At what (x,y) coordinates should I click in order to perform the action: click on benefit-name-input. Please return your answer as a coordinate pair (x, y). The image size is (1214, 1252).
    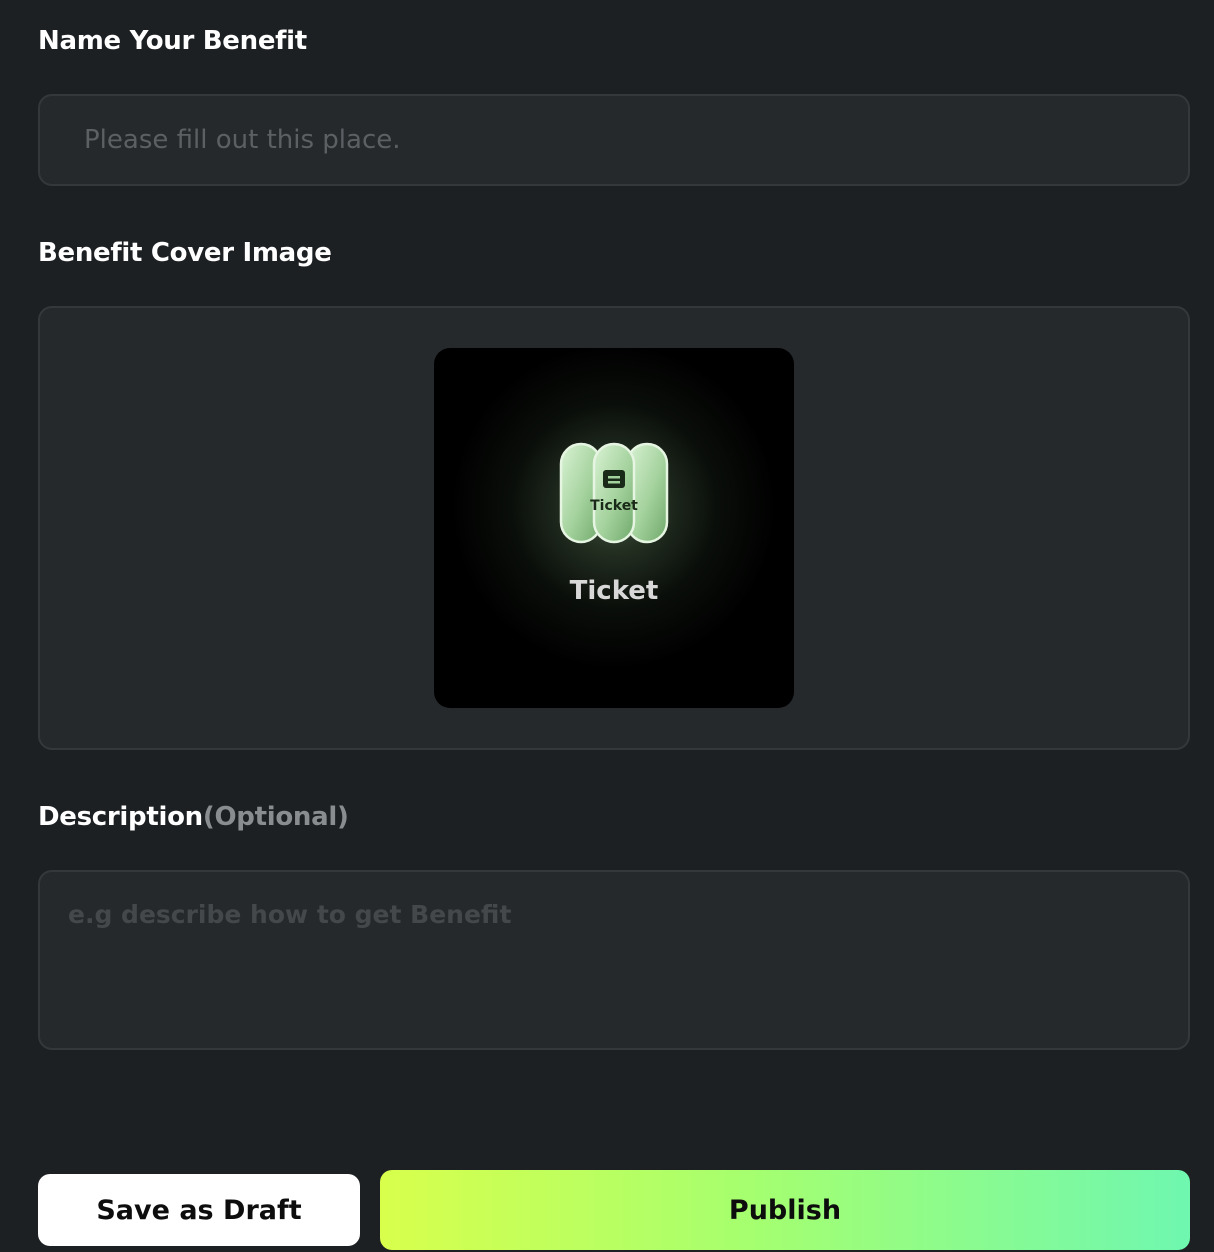
    Looking at the image, I should click on (614, 140).